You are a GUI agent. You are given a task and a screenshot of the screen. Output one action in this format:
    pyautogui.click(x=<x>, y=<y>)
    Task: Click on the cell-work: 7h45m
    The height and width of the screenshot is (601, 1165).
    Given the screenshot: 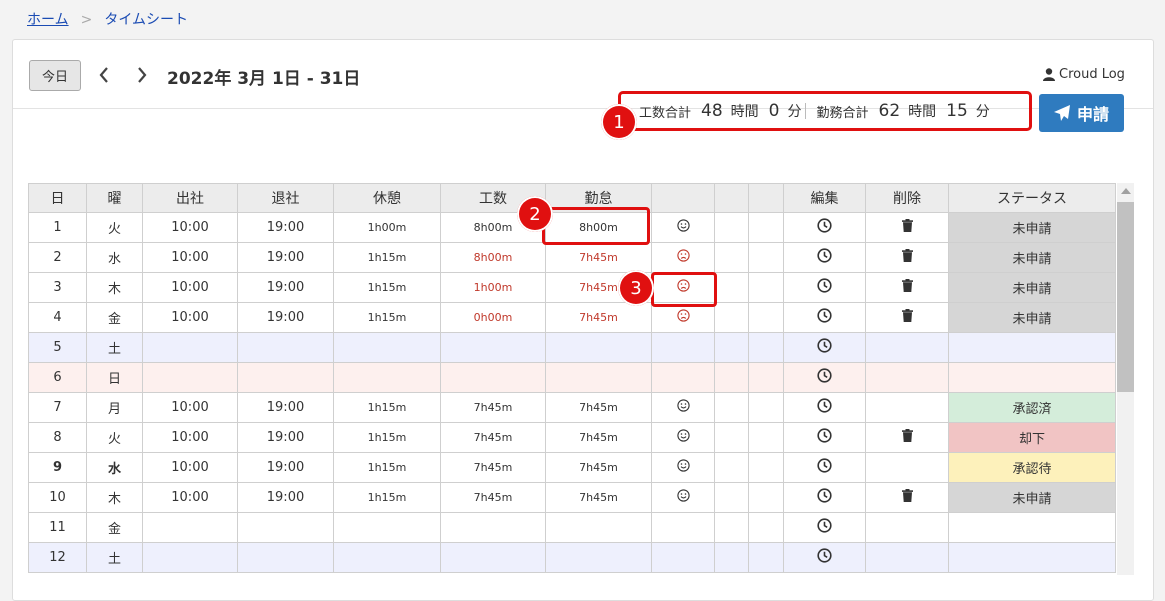 What is the action you would take?
    pyautogui.click(x=493, y=467)
    